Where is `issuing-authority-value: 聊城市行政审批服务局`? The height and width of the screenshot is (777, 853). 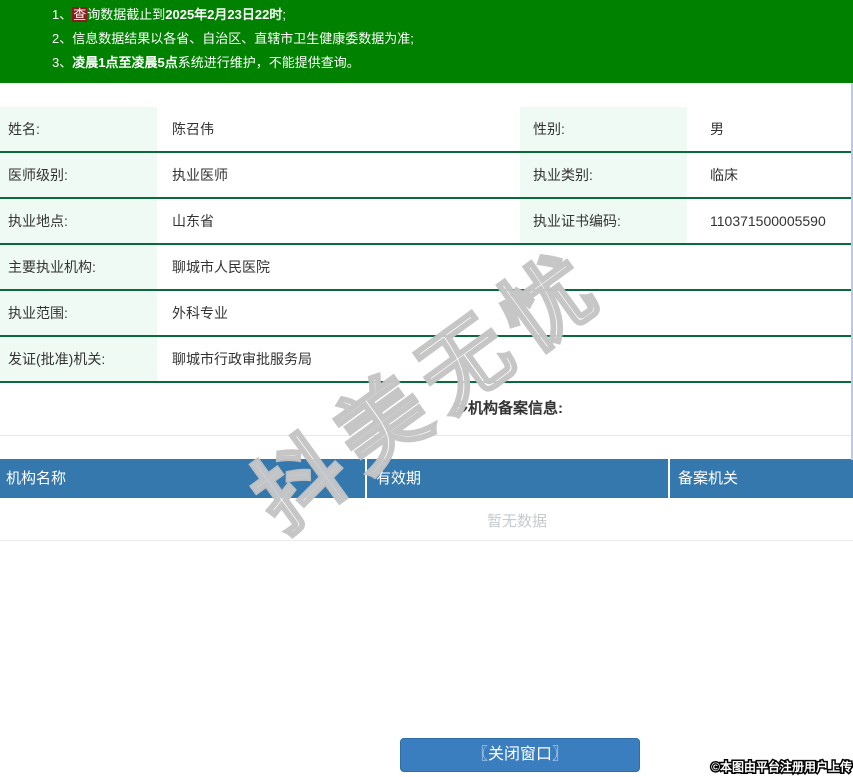
issuing-authority-value: 聊城市行政审批服务局 is located at coordinates (242, 359).